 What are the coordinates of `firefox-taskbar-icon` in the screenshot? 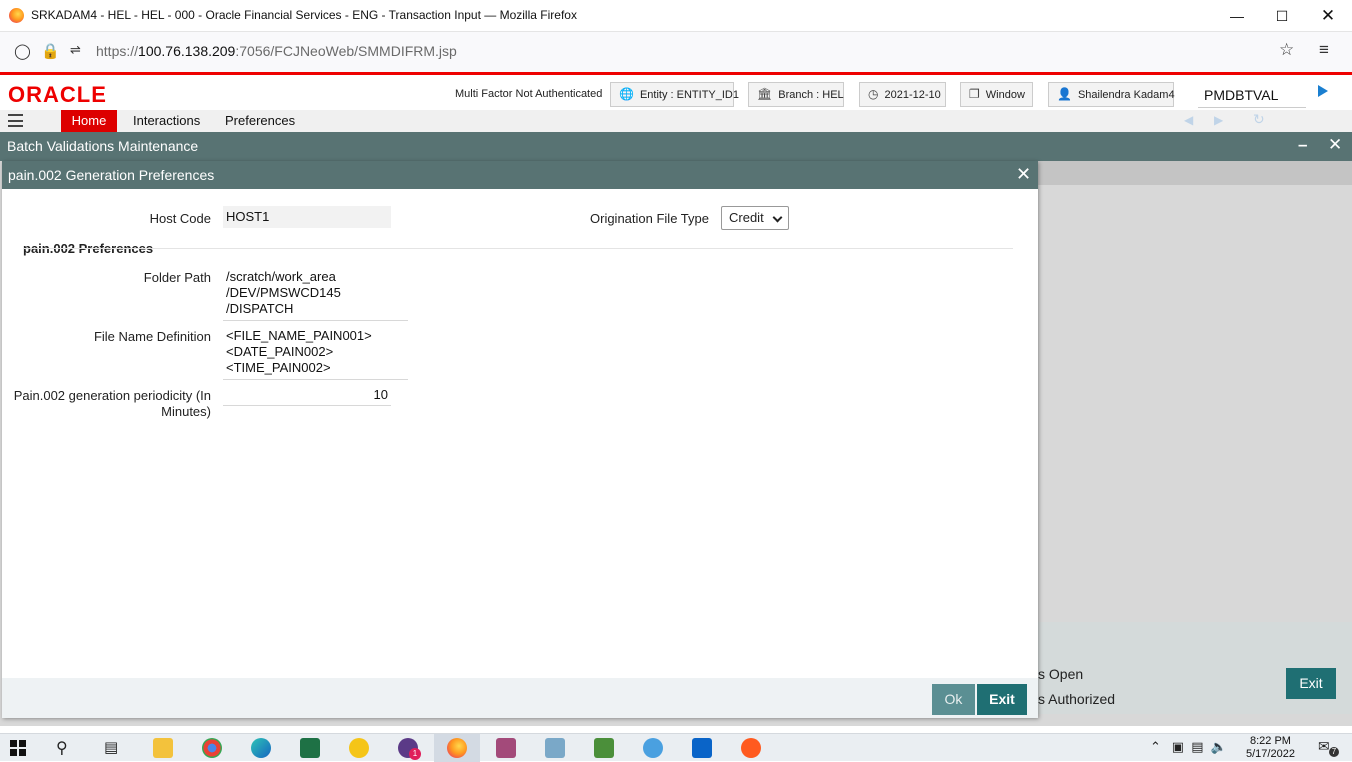 It's located at (457, 748).